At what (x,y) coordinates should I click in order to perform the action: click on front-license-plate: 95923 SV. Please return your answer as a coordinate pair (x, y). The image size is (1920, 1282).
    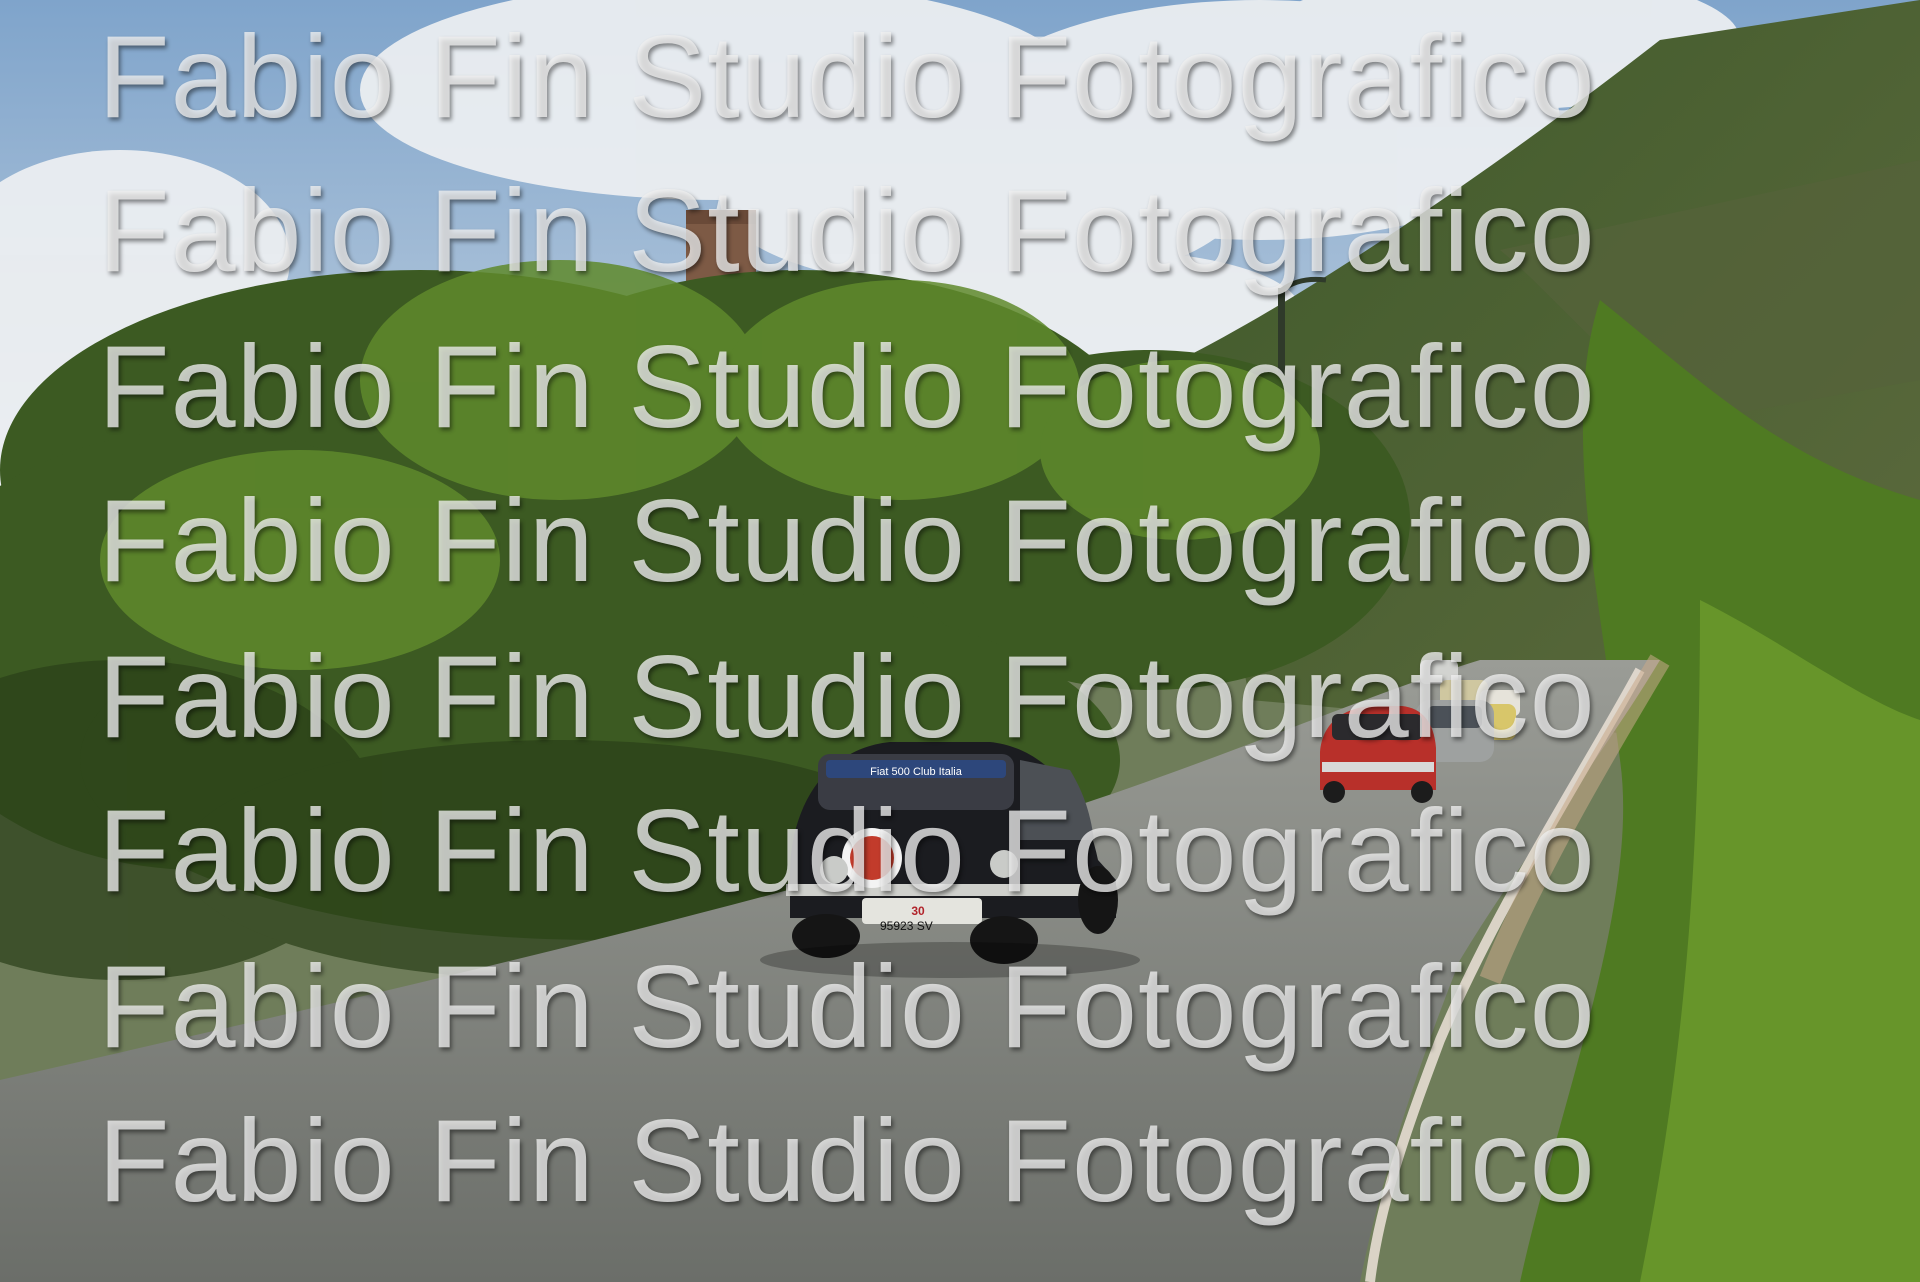
    Looking at the image, I should click on (906, 926).